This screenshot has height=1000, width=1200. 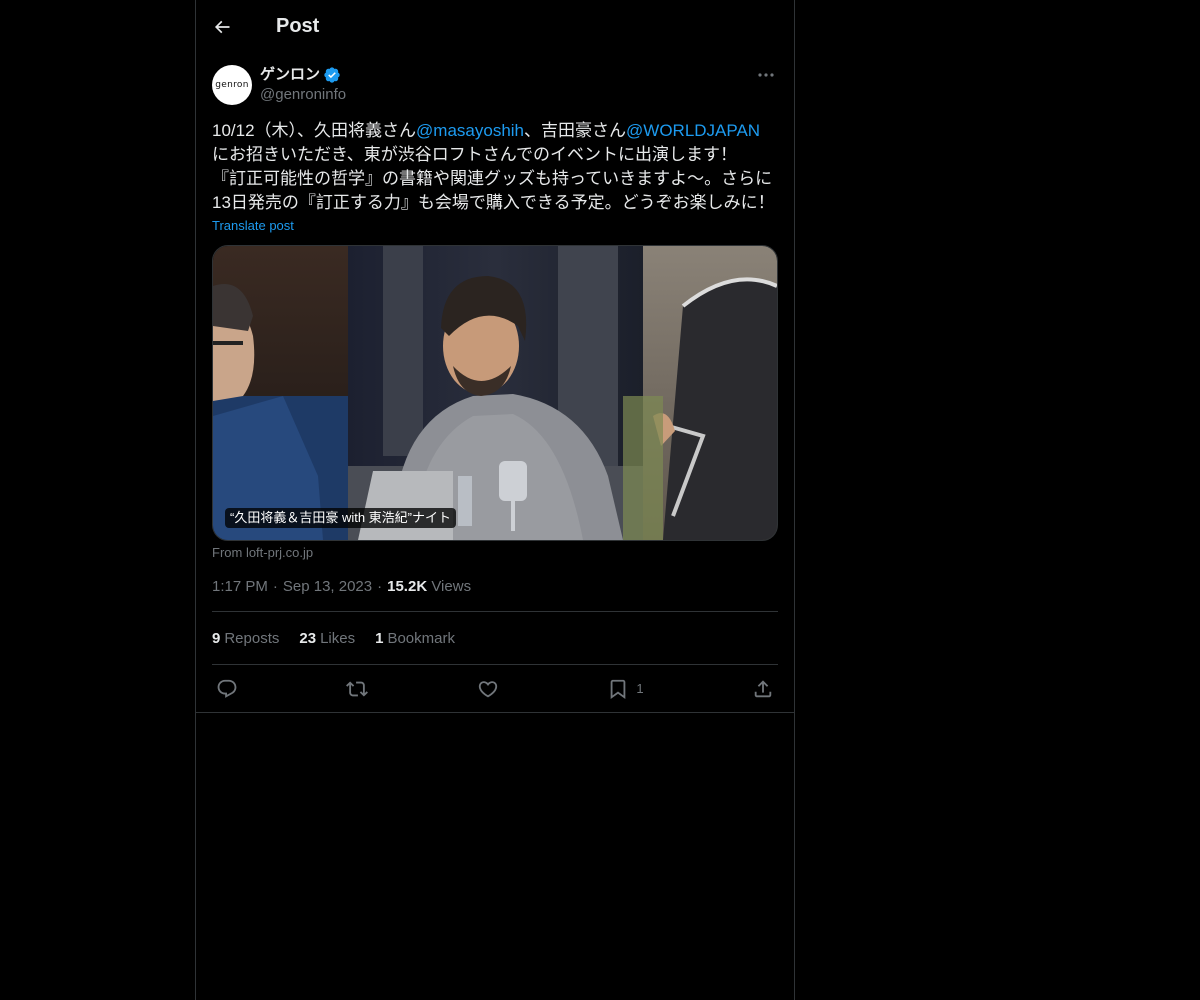 I want to click on post-meta: 1:17 PM · Sep 13, 2023 · 15.2K Views, so click(x=495, y=595).